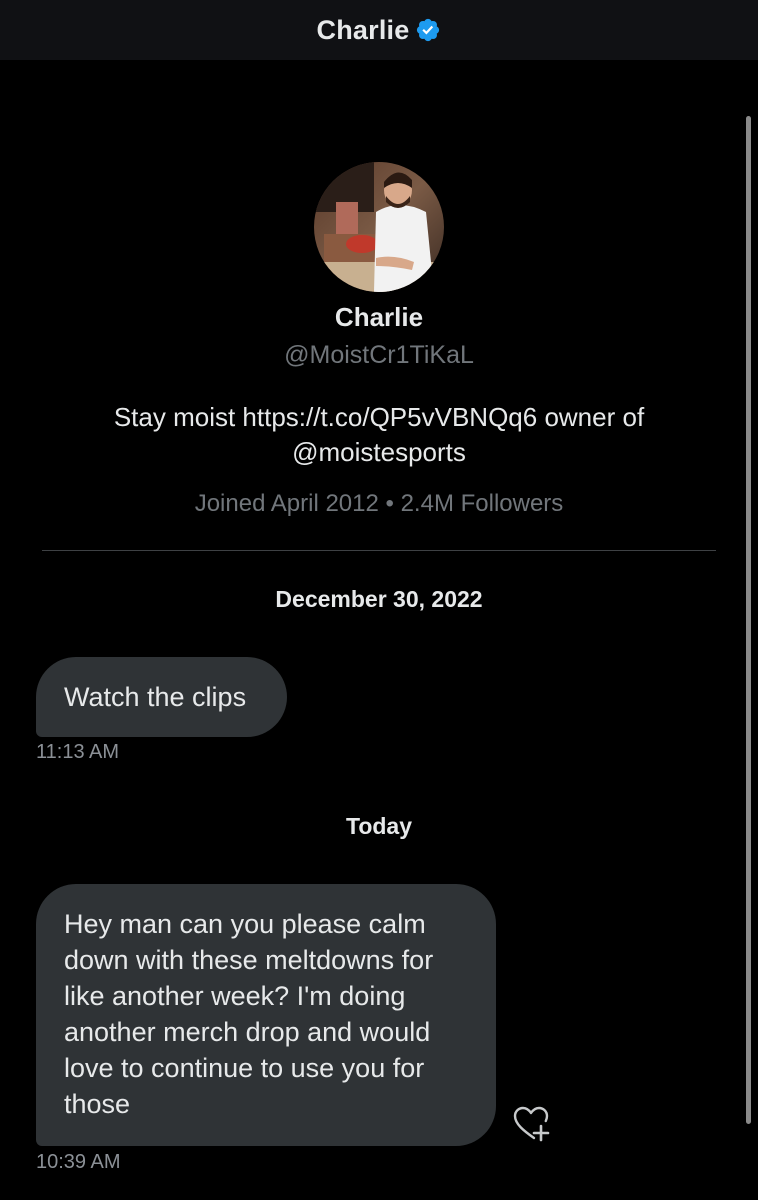 The height and width of the screenshot is (1200, 758). Describe the element at coordinates (78, 1162) in the screenshot. I see `message-timestamp: 10:39 AM` at that location.